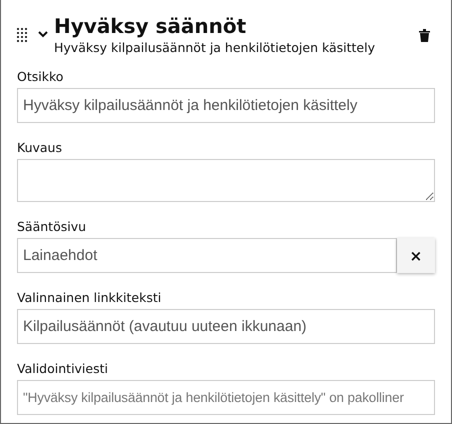 The width and height of the screenshot is (452, 424). Describe the element at coordinates (226, 326) in the screenshot. I see `text-field: Kilpailusäännöt (avautuu uuteen ikkunaan)` at that location.